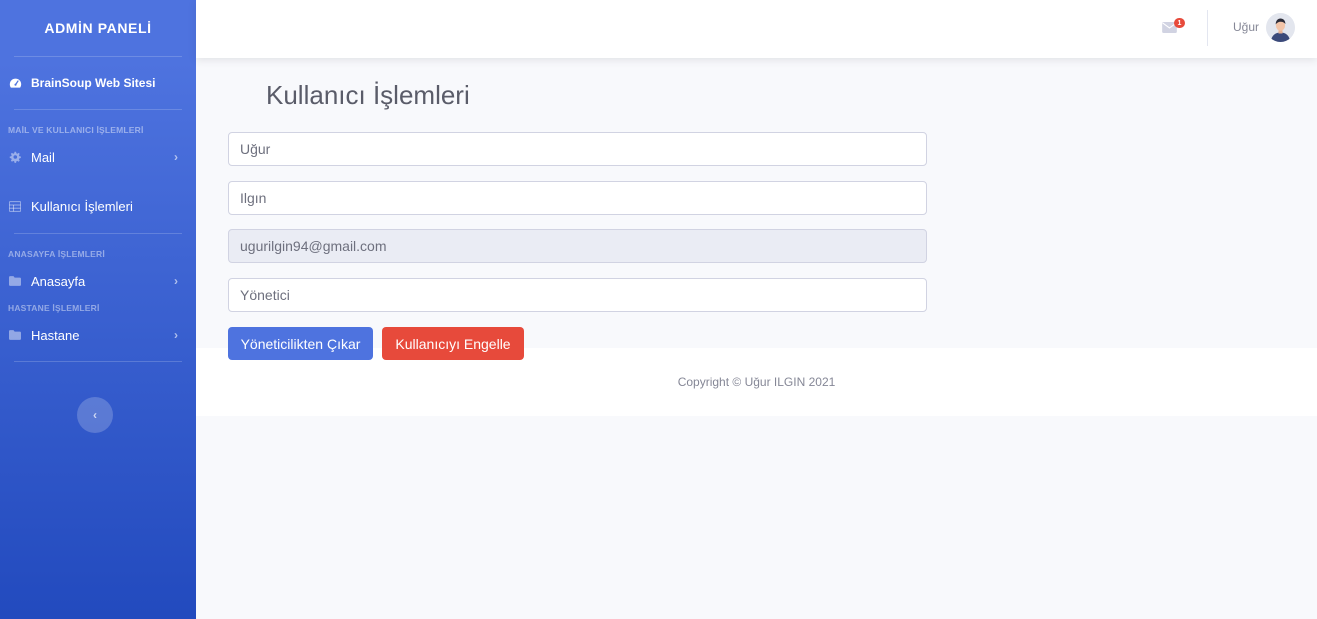 The width and height of the screenshot is (1317, 619). What do you see at coordinates (15, 83) in the screenshot?
I see `tachometer-icon` at bounding box center [15, 83].